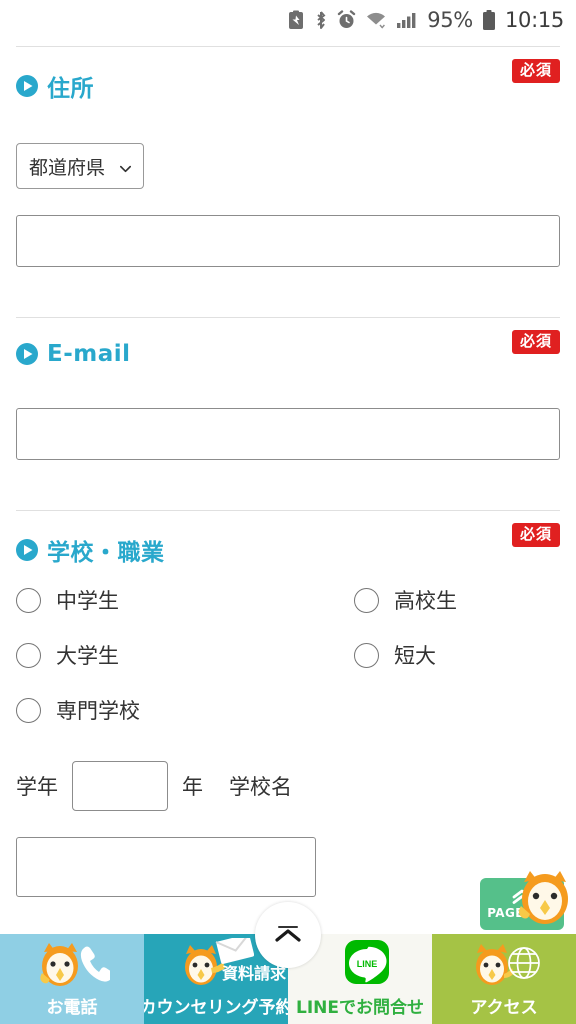 The image size is (576, 1024). What do you see at coordinates (70, 89) in the screenshot?
I see `section-title-address: 住所` at bounding box center [70, 89].